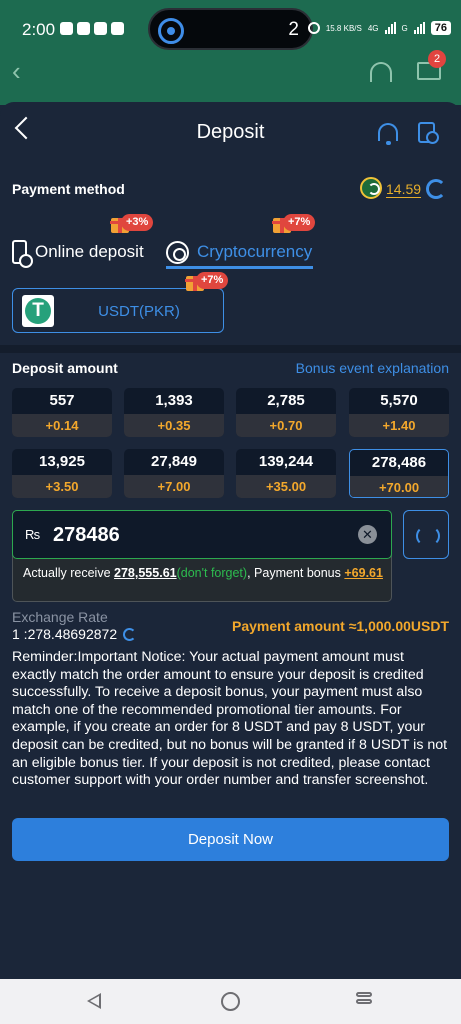 This screenshot has height=1024, width=461. I want to click on currency-symbol: ₨, so click(33, 534).